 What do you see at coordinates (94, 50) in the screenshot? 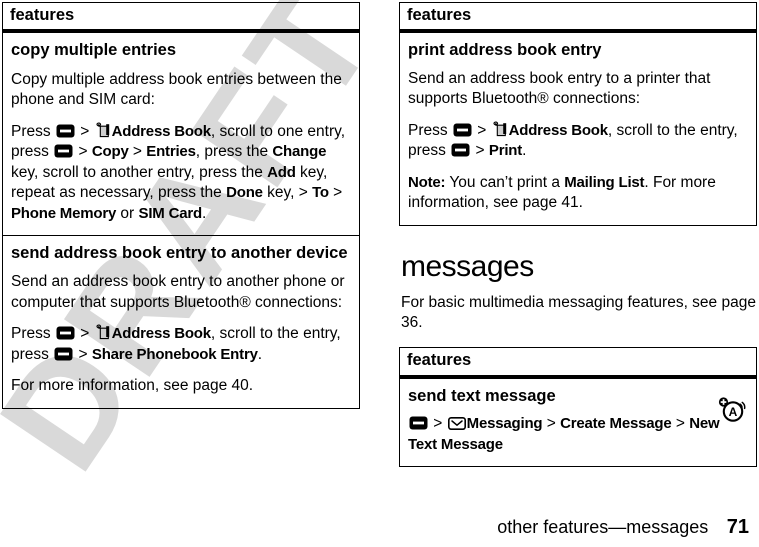
I see `feature-title: copy multiple entries` at bounding box center [94, 50].